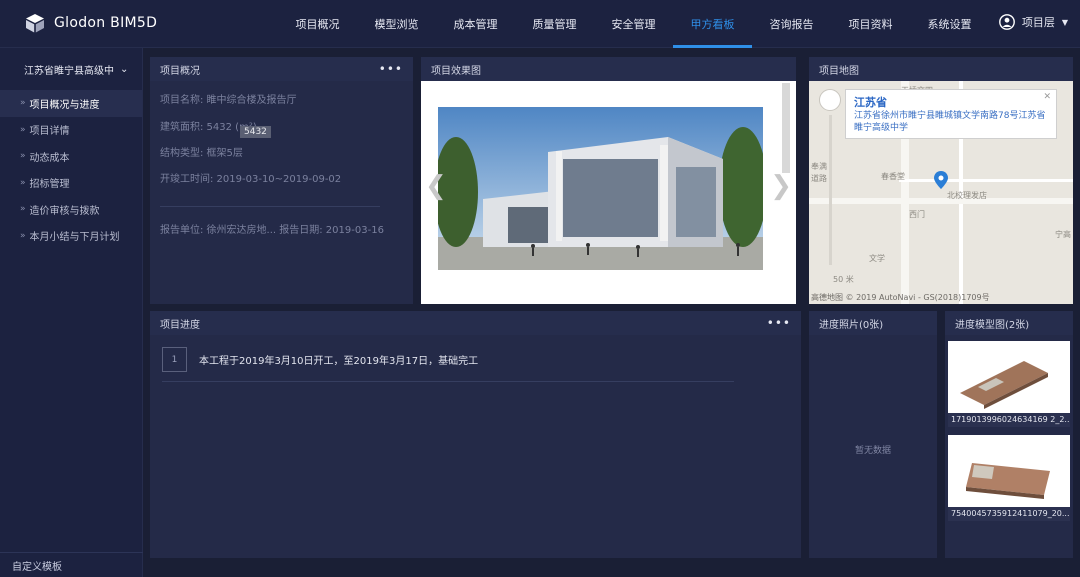  What do you see at coordinates (712, 24) in the screenshot?
I see `nav-owner-dashboard: 甲方看板` at bounding box center [712, 24].